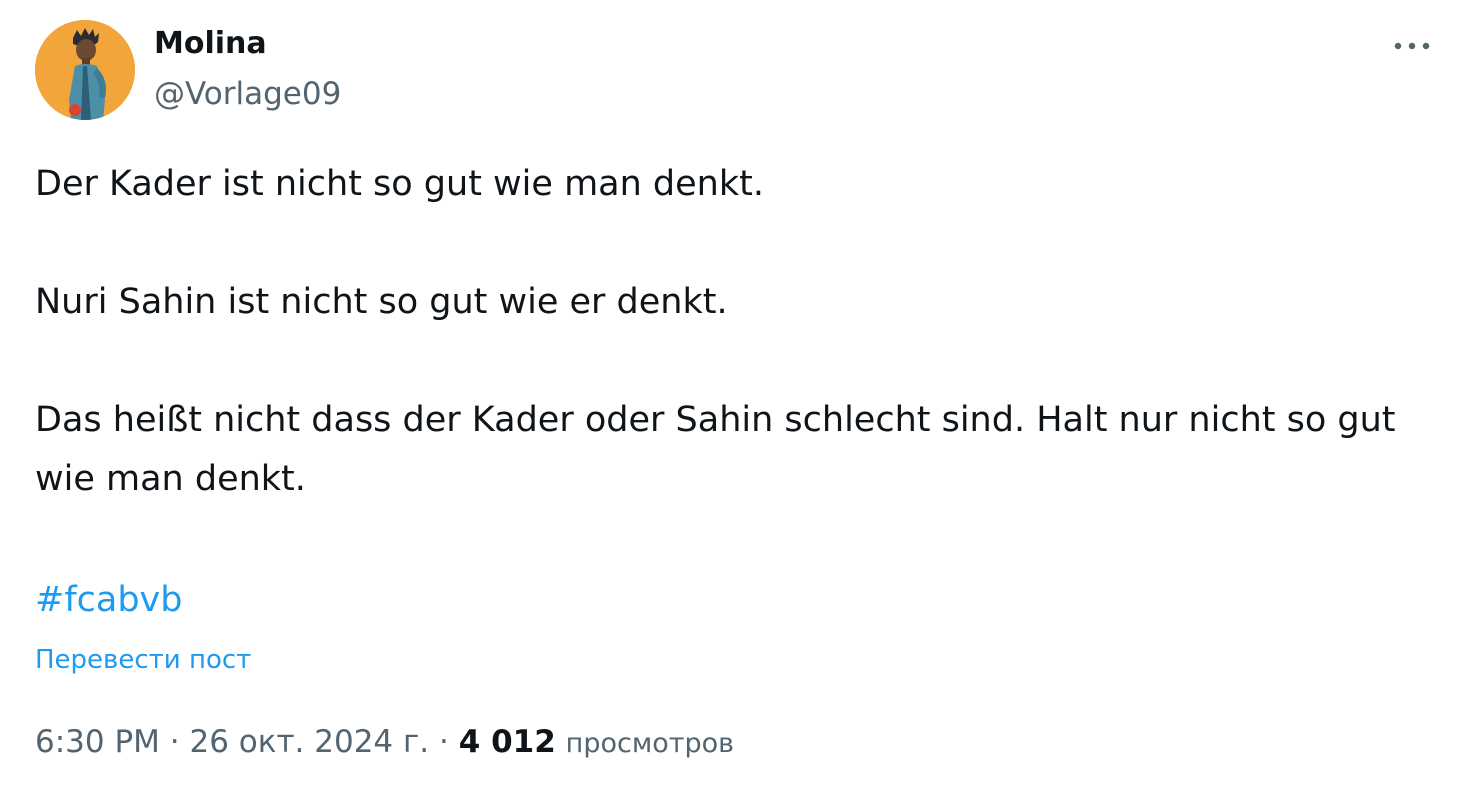 Image resolution: width=1460 pixels, height=792 pixels. I want to click on more-options-button, so click(1412, 46).